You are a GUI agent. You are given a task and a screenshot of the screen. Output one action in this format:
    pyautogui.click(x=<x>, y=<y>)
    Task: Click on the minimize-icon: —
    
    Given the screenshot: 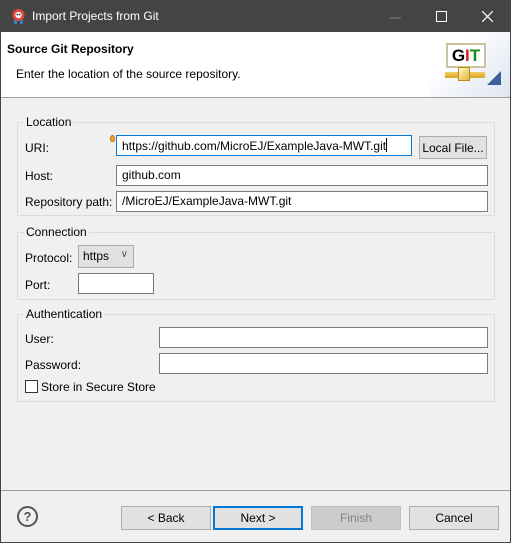 What is the action you would take?
    pyautogui.click(x=395, y=16)
    